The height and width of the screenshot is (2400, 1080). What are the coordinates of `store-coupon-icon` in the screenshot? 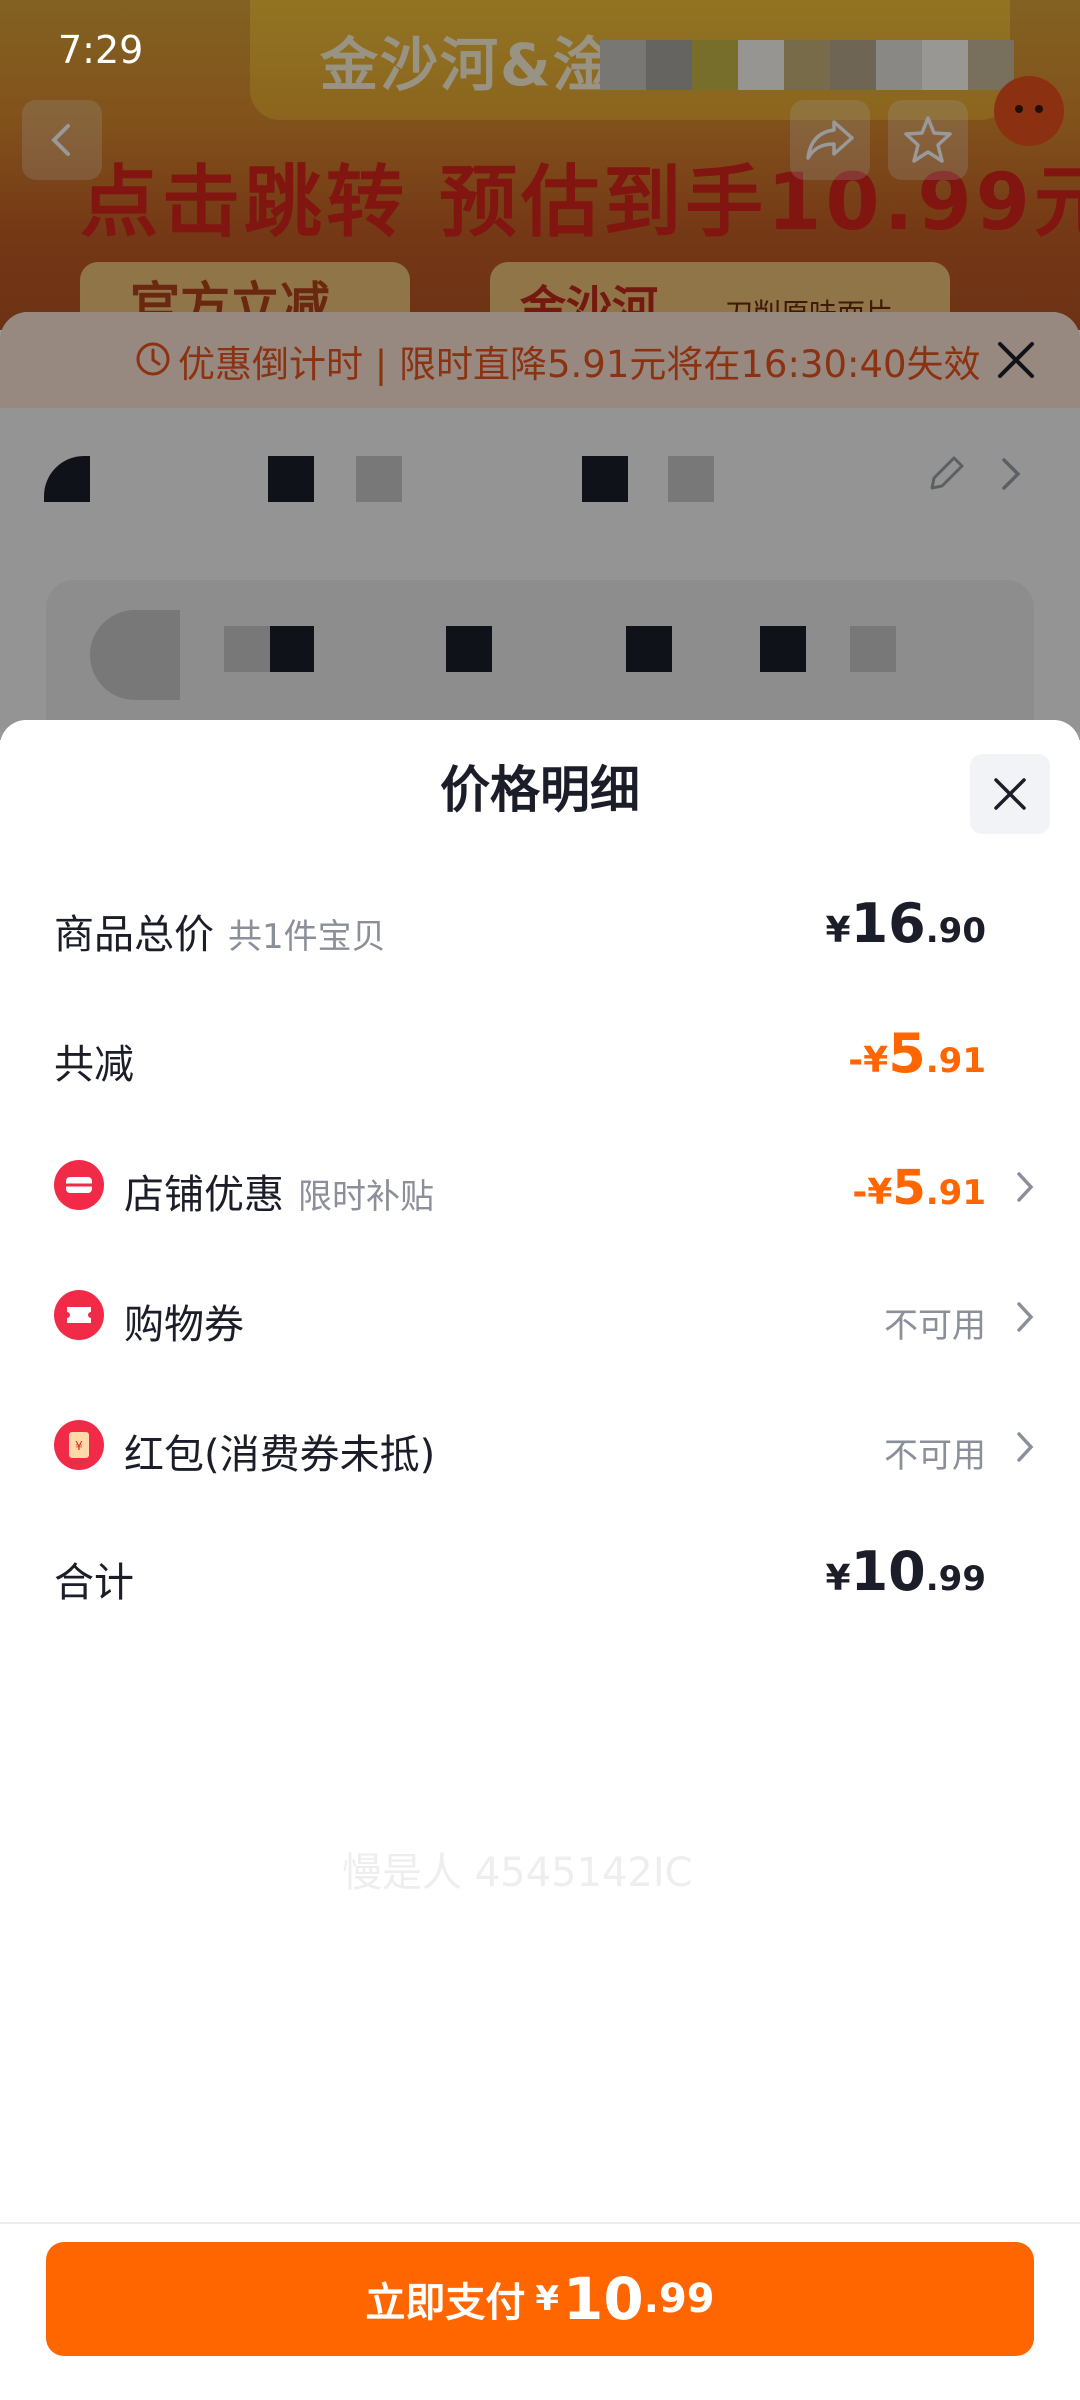 It's located at (79, 1185).